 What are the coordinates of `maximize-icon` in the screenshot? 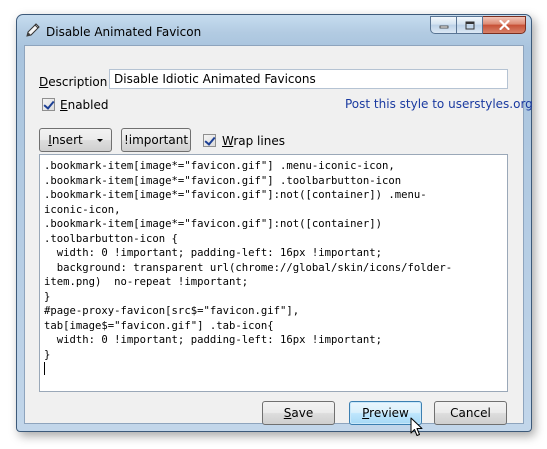 It's located at (469, 25).